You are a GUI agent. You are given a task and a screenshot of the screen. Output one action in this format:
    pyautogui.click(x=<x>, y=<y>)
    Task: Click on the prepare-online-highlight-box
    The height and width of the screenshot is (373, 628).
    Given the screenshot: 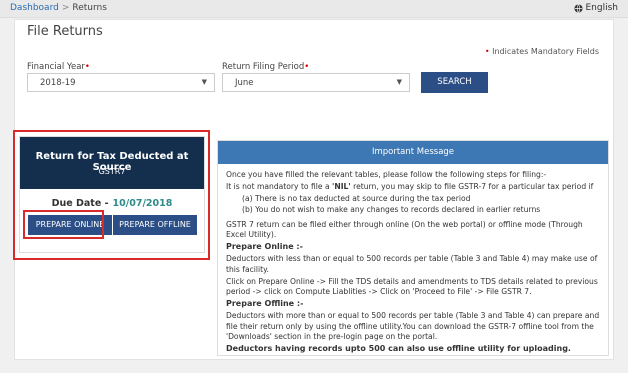 What is the action you would take?
    pyautogui.click(x=63, y=224)
    